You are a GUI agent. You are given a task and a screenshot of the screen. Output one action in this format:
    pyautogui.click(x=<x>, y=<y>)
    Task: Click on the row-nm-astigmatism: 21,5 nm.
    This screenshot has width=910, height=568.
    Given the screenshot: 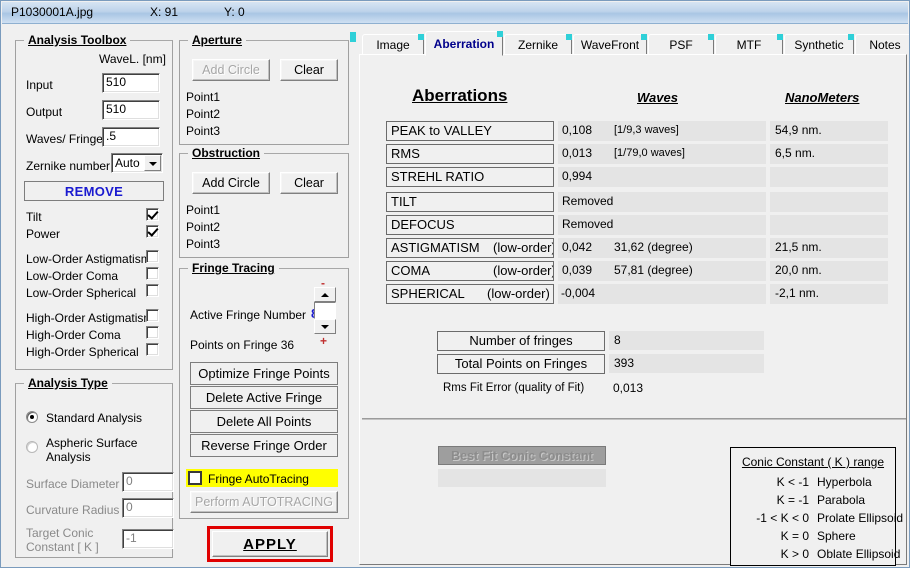 What is the action you would take?
    pyautogui.click(x=829, y=248)
    